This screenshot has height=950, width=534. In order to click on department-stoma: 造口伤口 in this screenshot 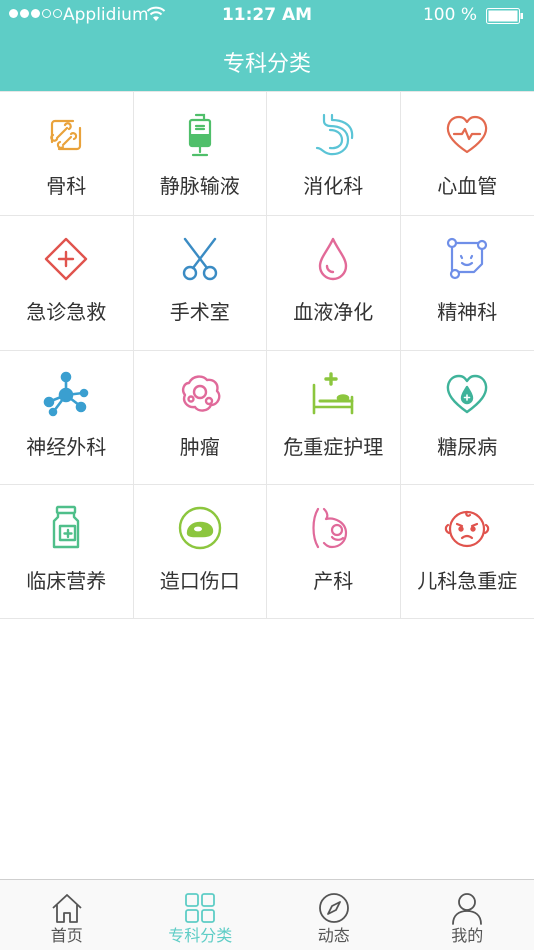, I will do `click(200, 551)`.